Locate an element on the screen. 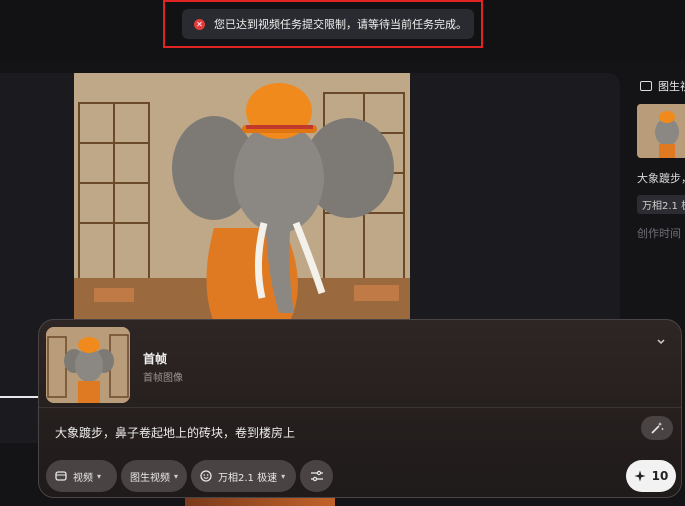  first-frame-subtitle: 首帧图像 is located at coordinates (163, 378).